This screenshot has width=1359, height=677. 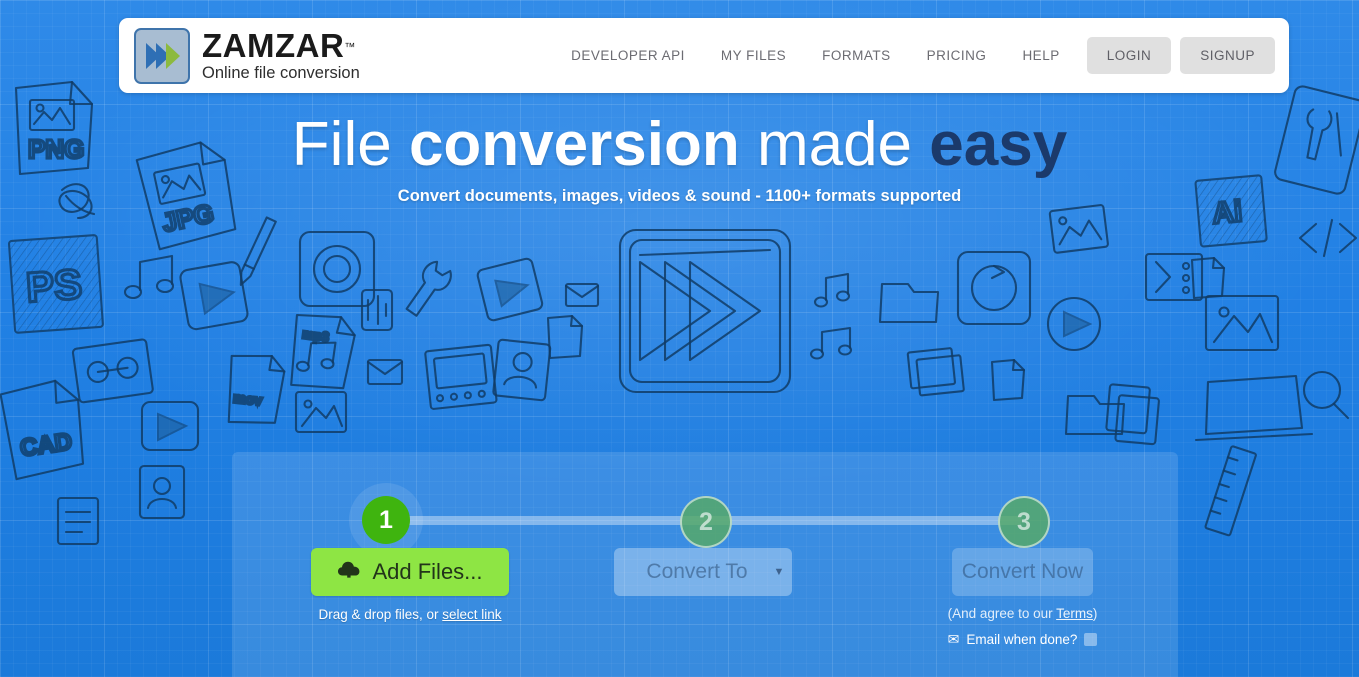 What do you see at coordinates (843, 144) in the screenshot?
I see `headline-part-3: made` at bounding box center [843, 144].